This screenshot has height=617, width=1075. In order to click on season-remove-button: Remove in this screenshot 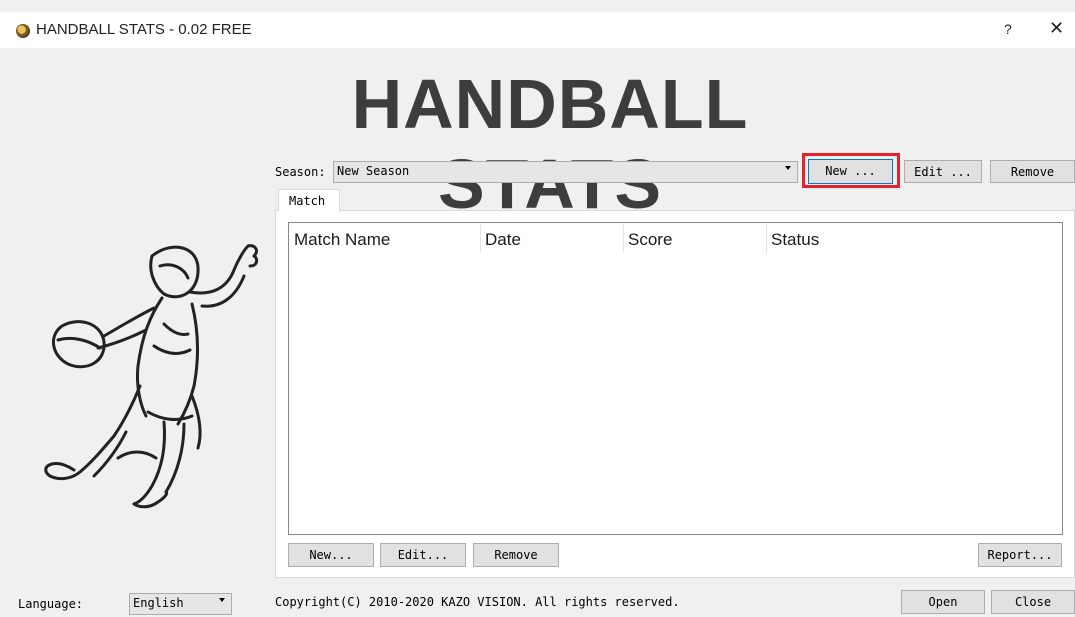, I will do `click(1032, 171)`.